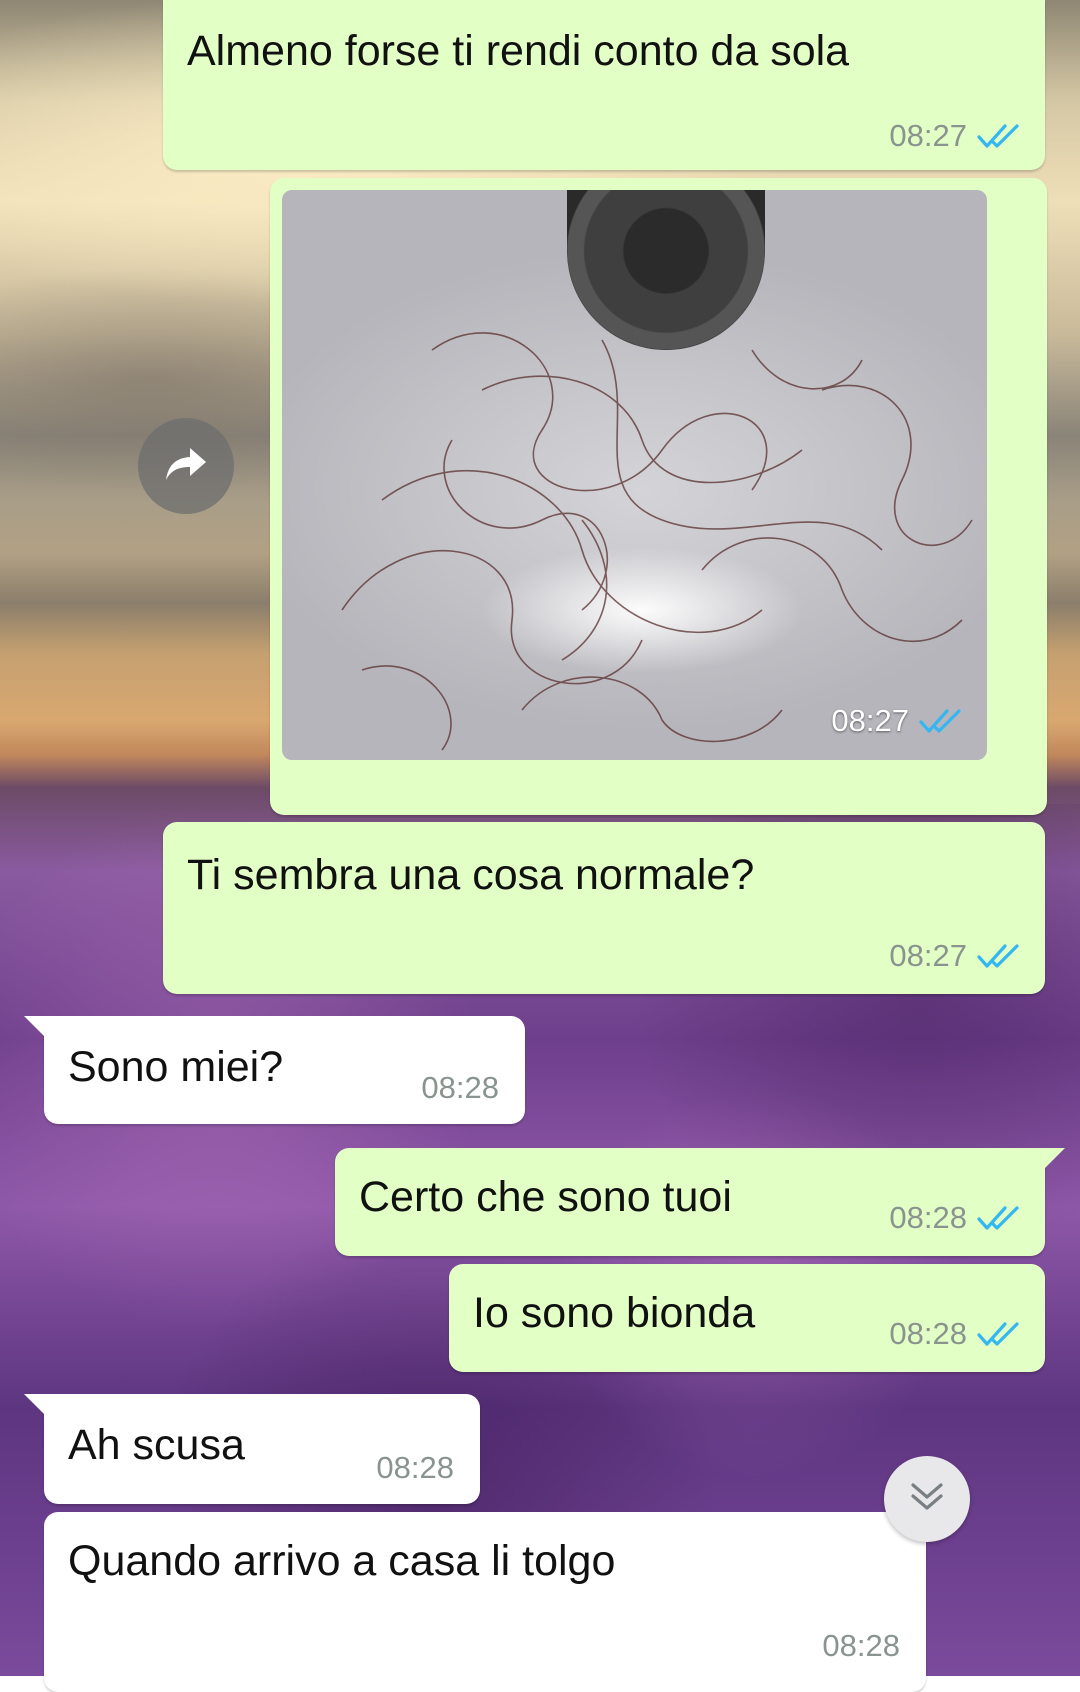 This screenshot has width=1080, height=1692. Describe the element at coordinates (485, 1602) in the screenshot. I see `message-bubble-incoming: Quando arrivo a casa li tolgo 08:28` at that location.